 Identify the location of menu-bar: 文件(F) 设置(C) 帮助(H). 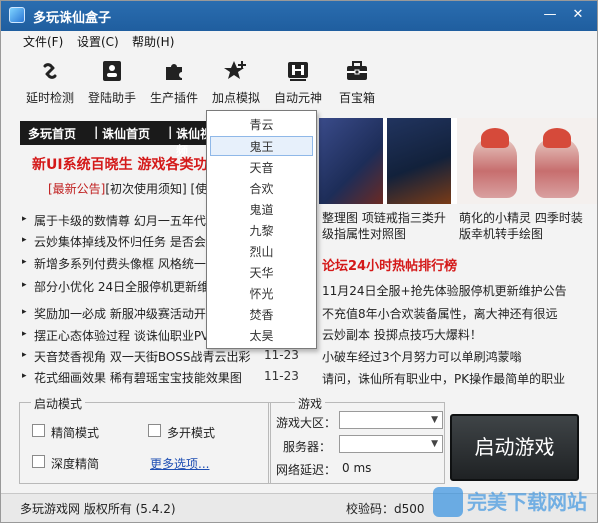
(299, 41).